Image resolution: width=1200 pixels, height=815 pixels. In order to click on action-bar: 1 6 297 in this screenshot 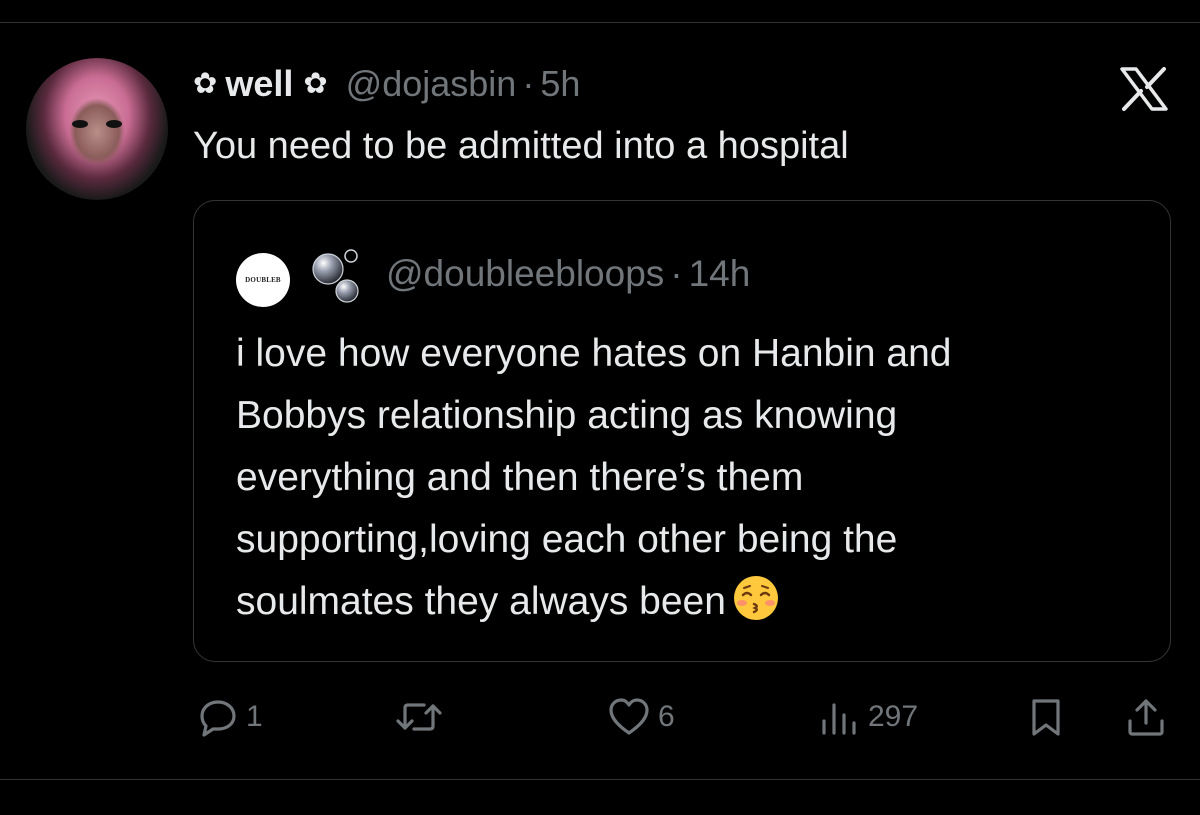, I will do `click(600, 717)`.